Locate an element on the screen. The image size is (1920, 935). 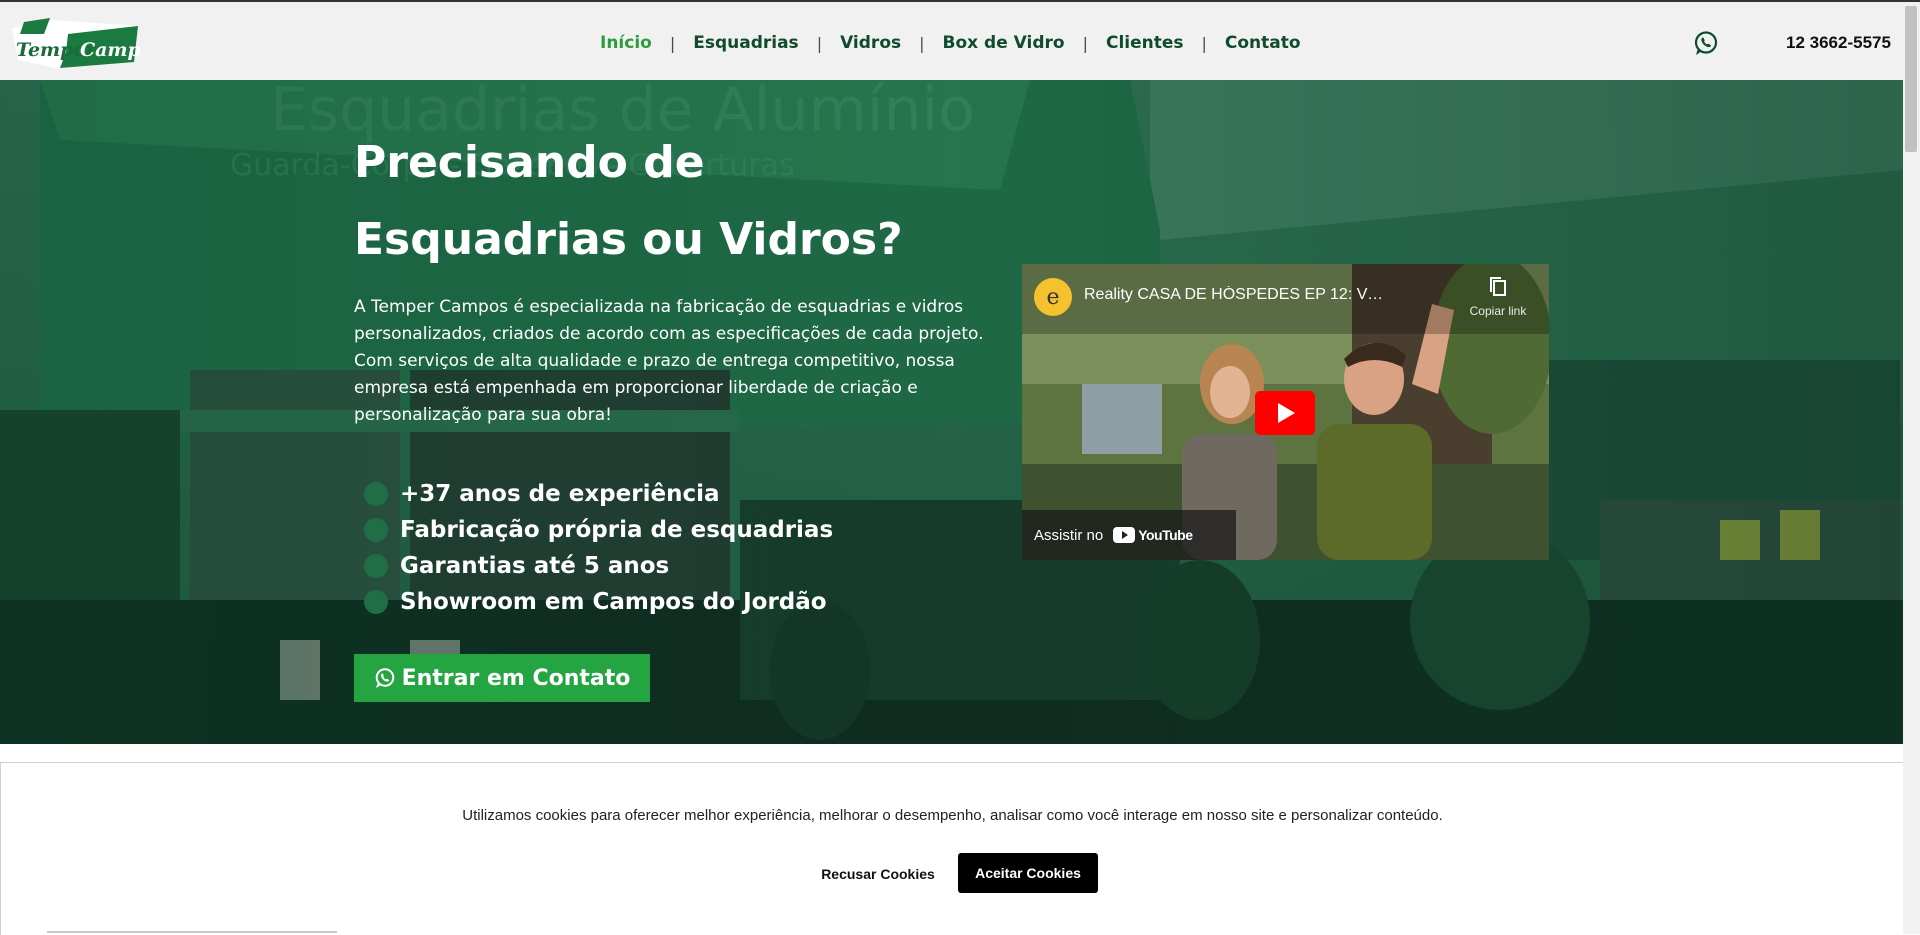
youtube-play-icon is located at coordinates (1124, 535).